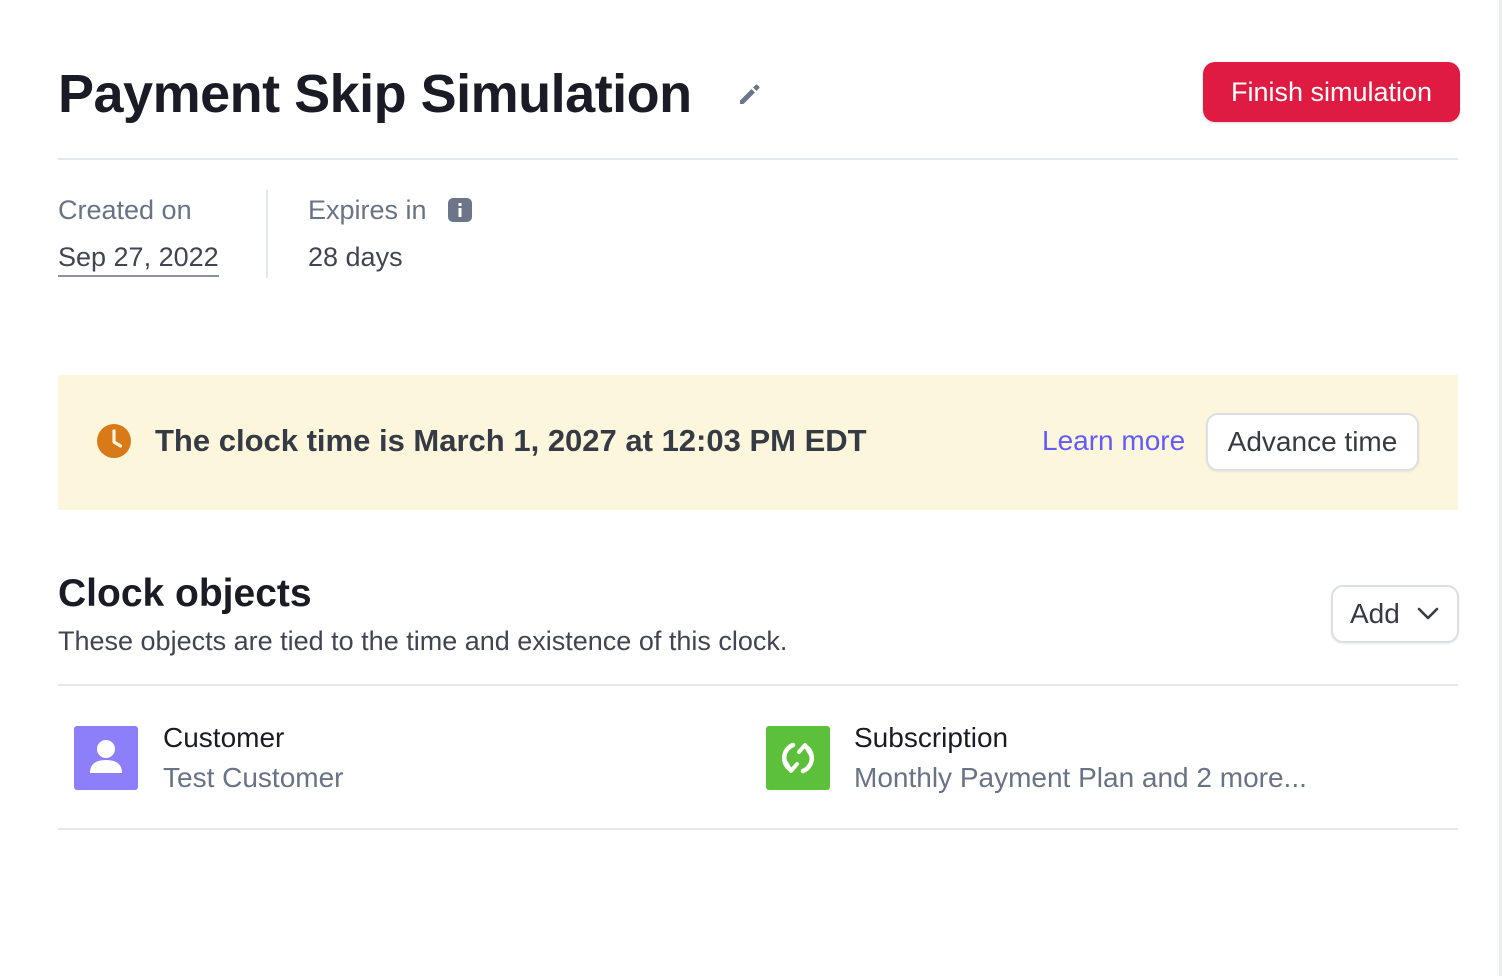 The height and width of the screenshot is (976, 1502). What do you see at coordinates (1312, 442) in the screenshot?
I see `advance-time-button: Advance time` at bounding box center [1312, 442].